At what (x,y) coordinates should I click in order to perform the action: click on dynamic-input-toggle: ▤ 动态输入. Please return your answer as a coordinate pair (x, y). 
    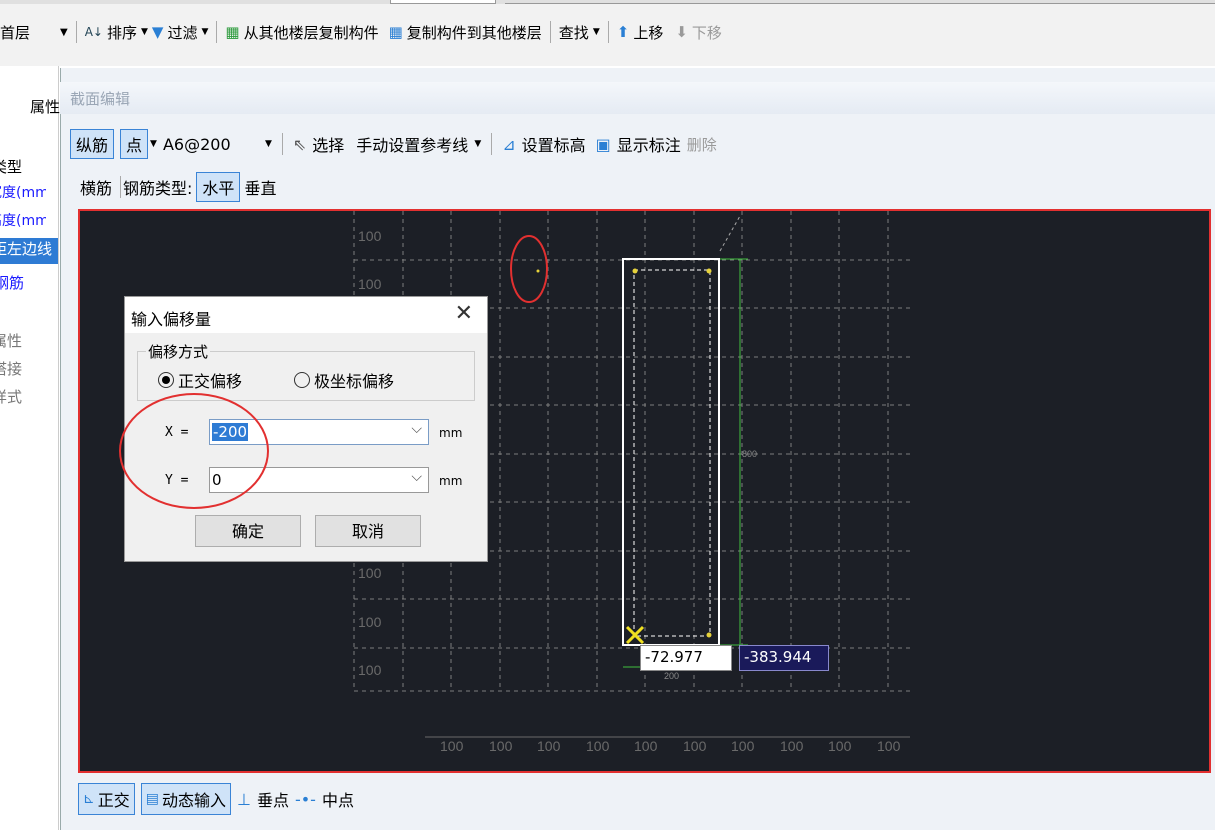
    Looking at the image, I should click on (185, 799).